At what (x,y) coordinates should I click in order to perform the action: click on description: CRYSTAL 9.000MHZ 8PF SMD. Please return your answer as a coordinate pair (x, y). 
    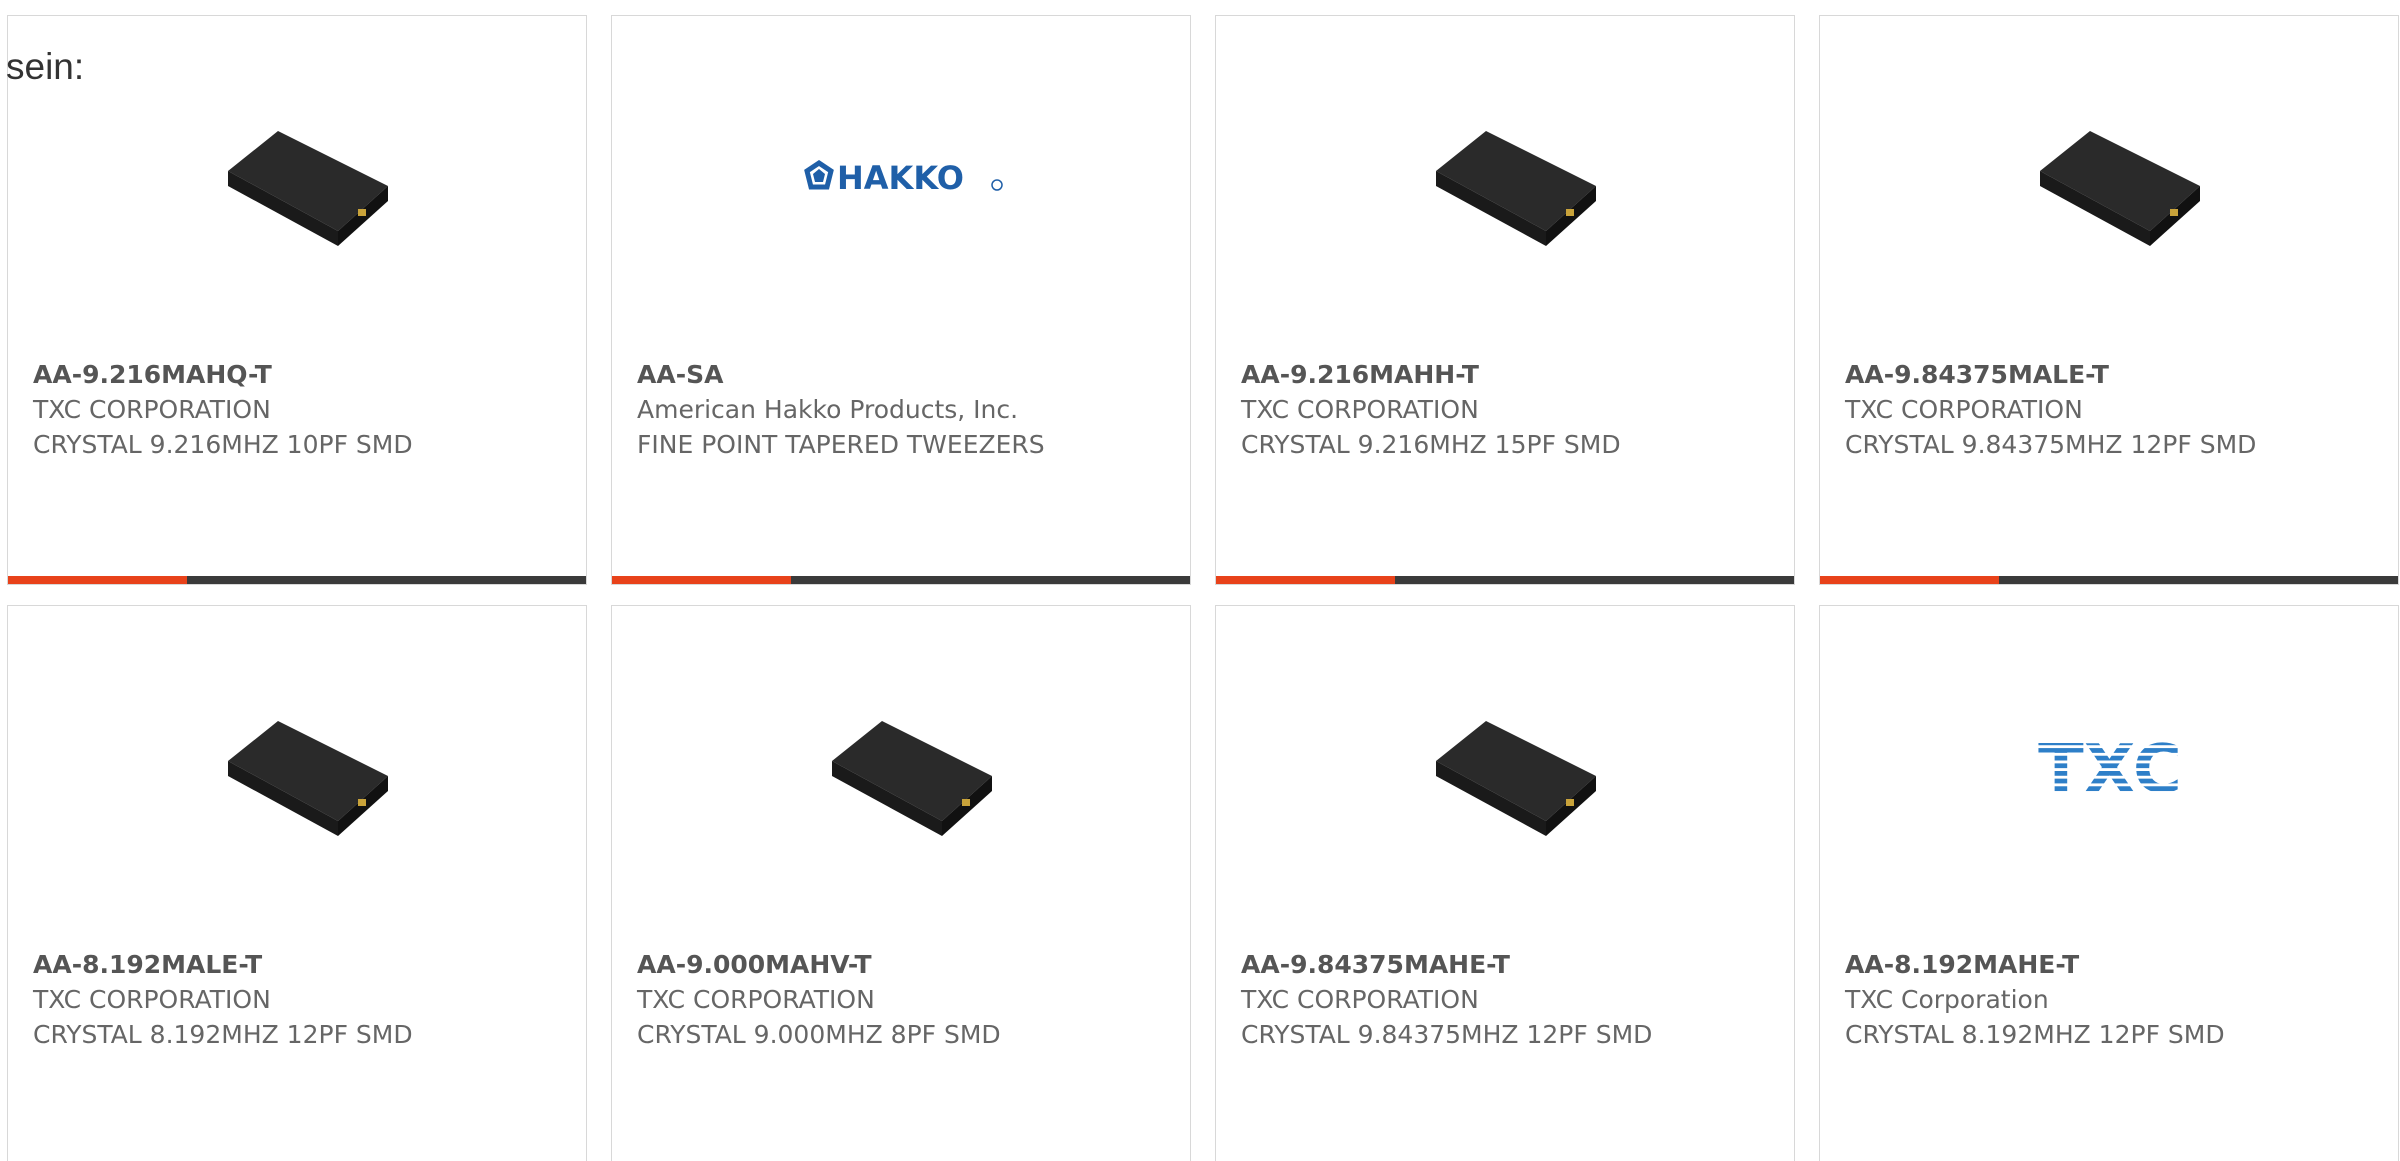
    Looking at the image, I should click on (819, 1034).